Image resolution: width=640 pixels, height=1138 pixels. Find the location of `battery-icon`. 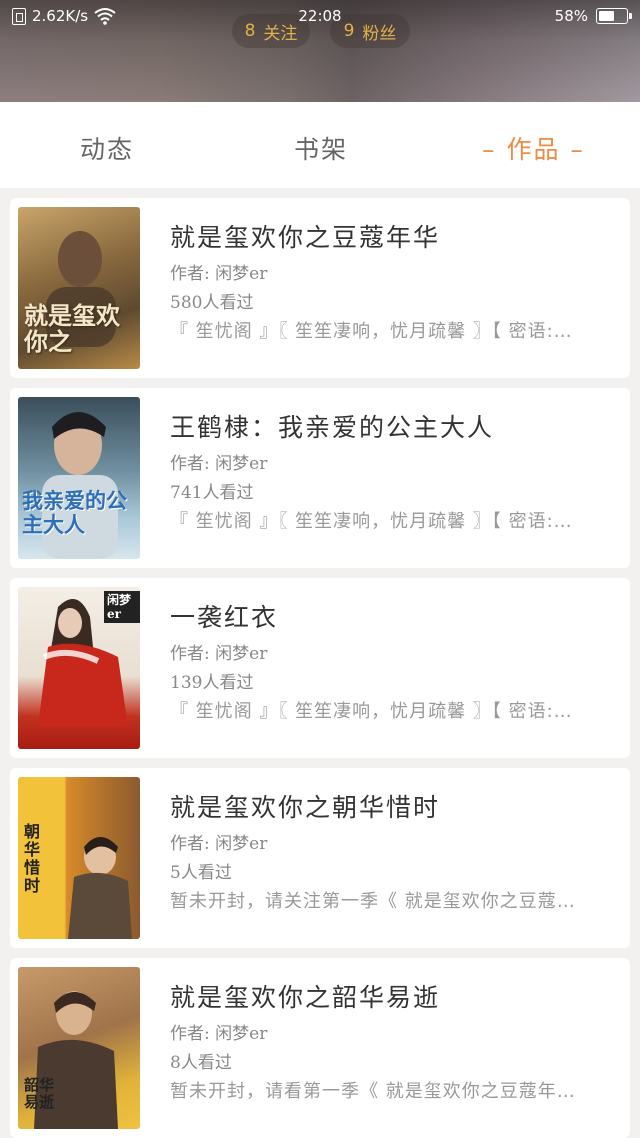

battery-icon is located at coordinates (614, 16).